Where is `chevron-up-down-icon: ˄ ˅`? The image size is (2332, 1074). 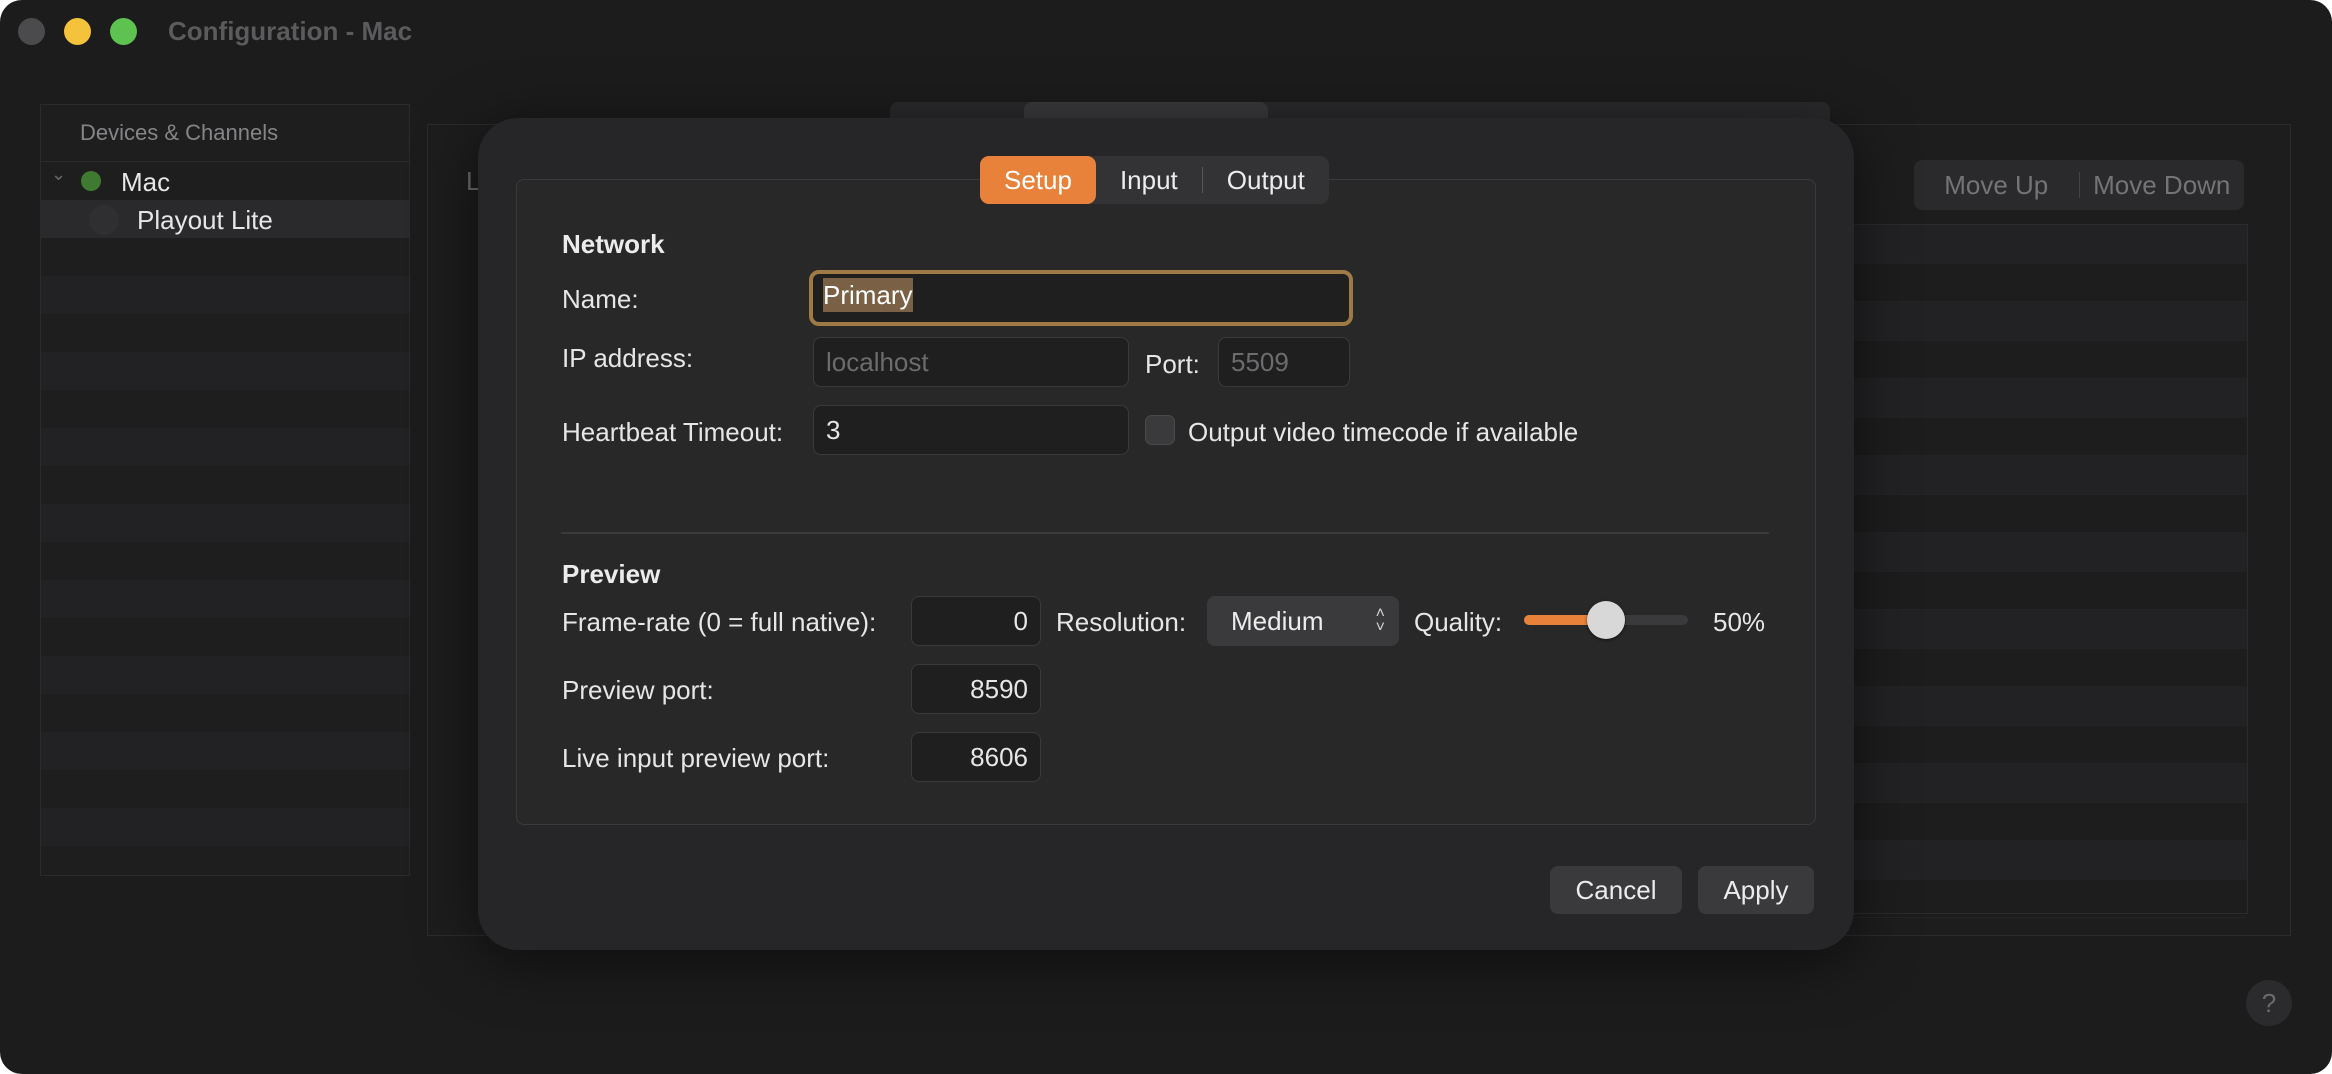
chevron-up-down-icon: ˄ ˅ is located at coordinates (1380, 621).